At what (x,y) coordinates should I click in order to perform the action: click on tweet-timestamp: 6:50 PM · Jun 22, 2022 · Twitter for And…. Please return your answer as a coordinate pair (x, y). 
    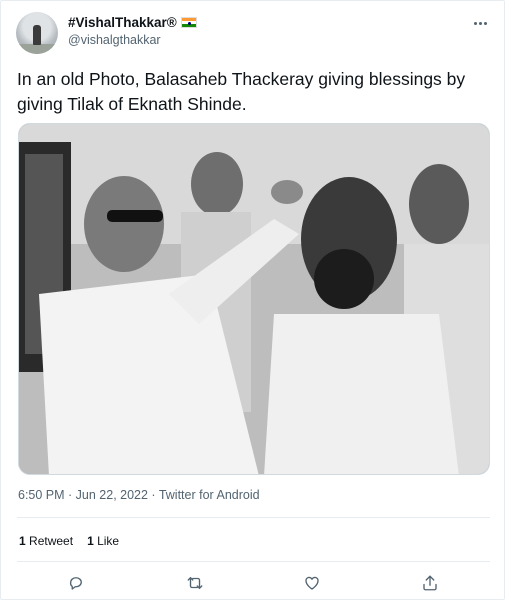
    Looking at the image, I should click on (139, 495).